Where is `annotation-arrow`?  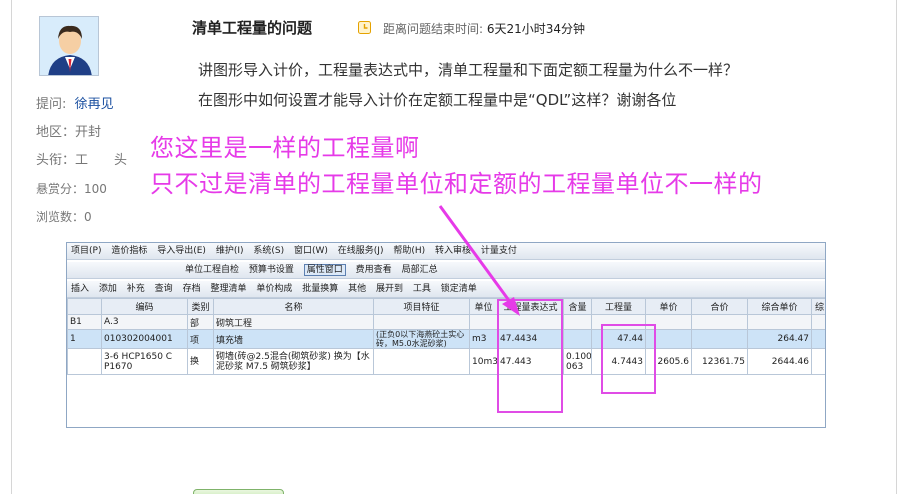 annotation-arrow is located at coordinates (479, 260).